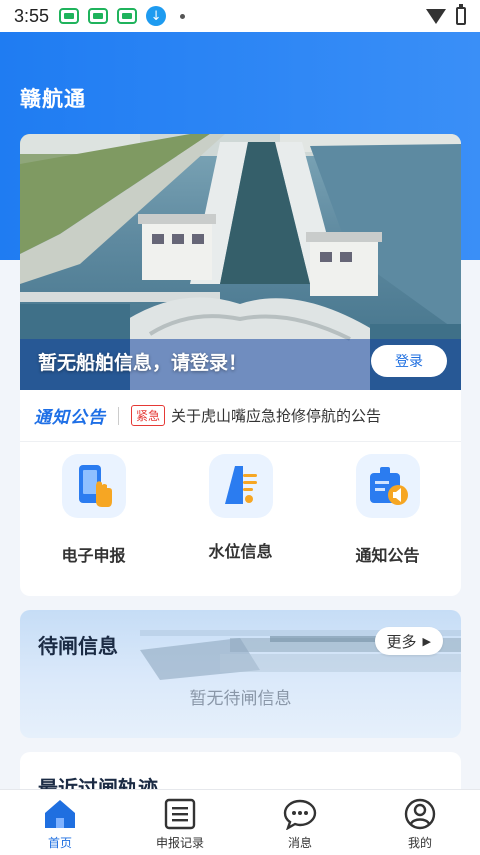 The image size is (480, 855). What do you see at coordinates (436, 16) in the screenshot?
I see `wifi-icon` at bounding box center [436, 16].